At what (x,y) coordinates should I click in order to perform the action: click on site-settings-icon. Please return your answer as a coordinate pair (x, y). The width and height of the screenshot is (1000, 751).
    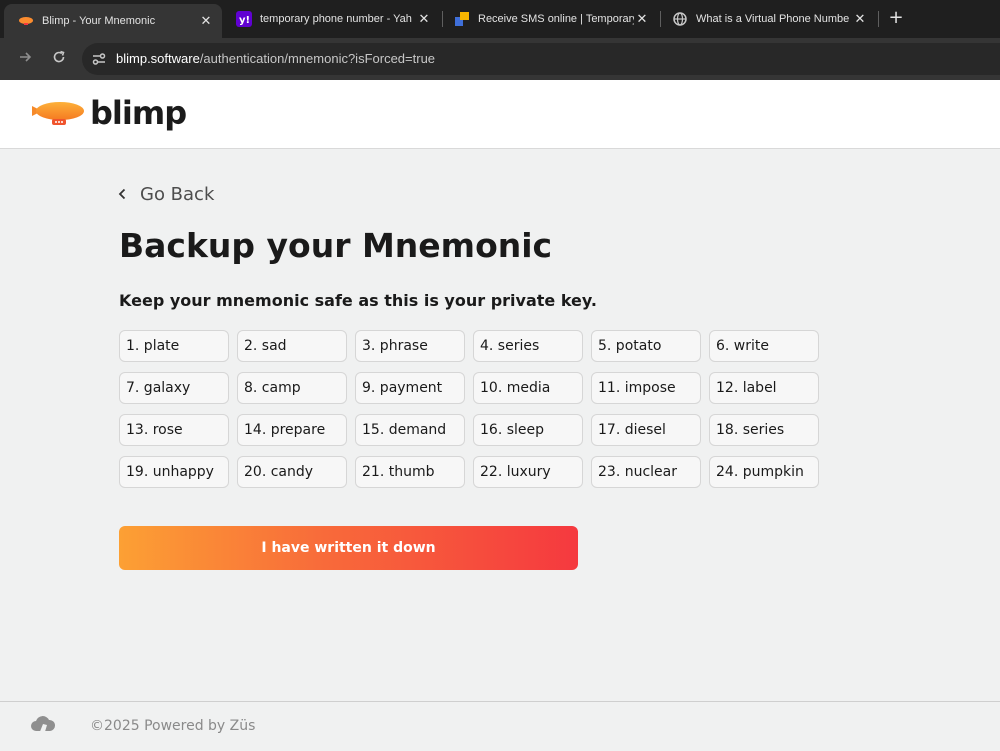
    Looking at the image, I should click on (99, 59).